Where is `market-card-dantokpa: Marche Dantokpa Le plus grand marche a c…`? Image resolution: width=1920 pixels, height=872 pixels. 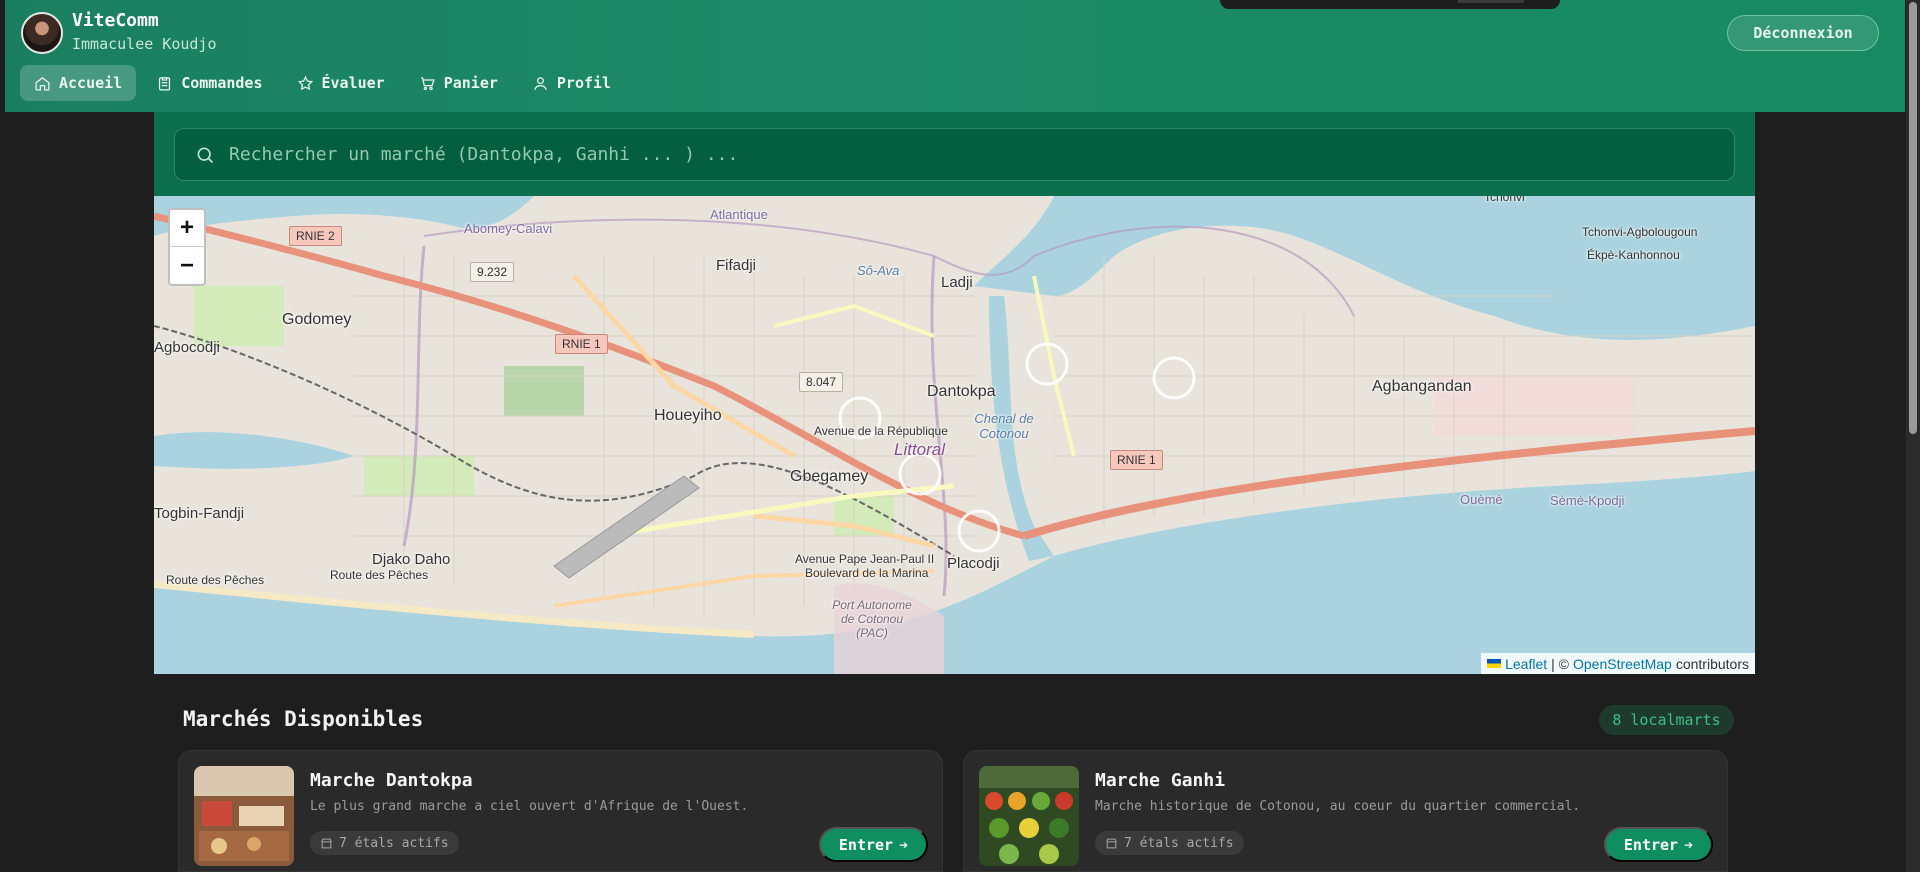
market-card-dantokpa: Marche Dantokpa Le plus grand marche a c… is located at coordinates (560, 811).